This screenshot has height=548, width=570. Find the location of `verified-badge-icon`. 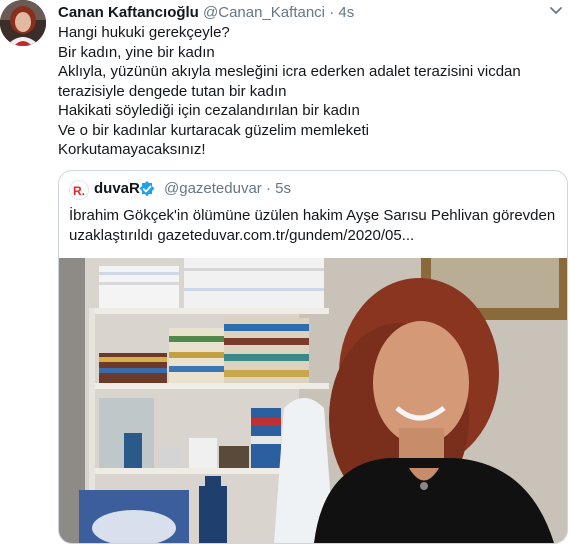

verified-badge-icon is located at coordinates (147, 189).